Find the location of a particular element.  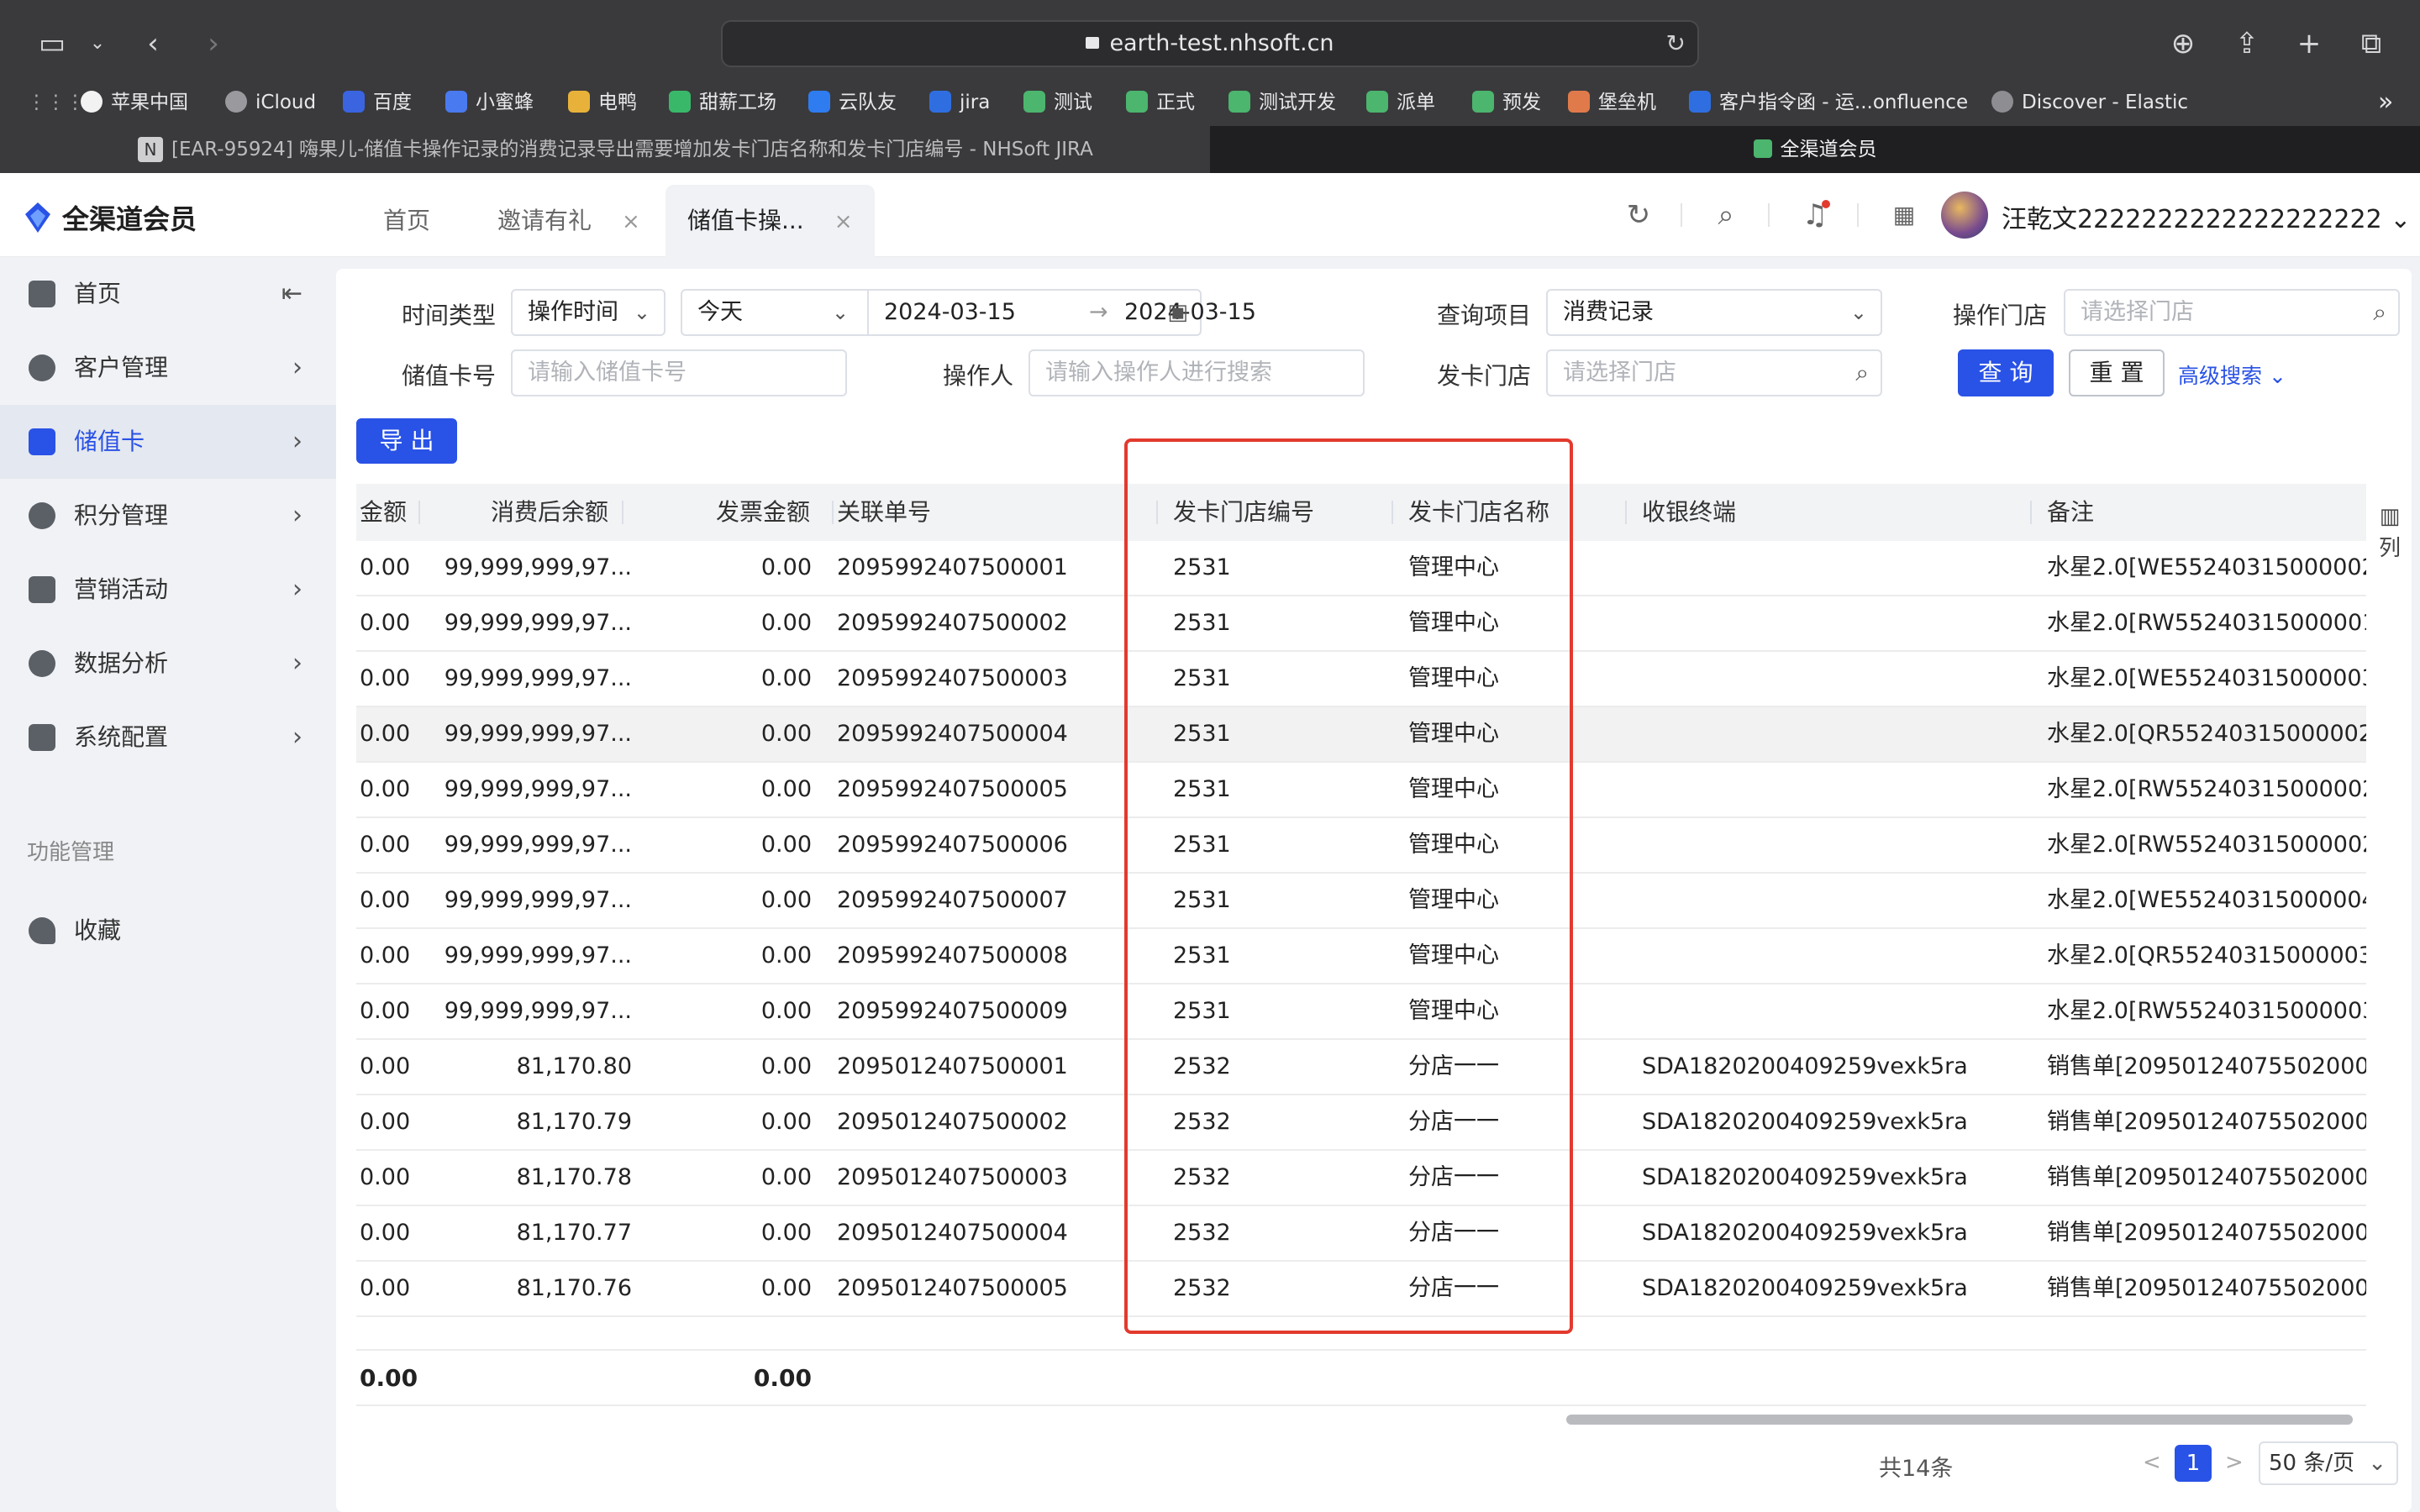

col-issue-store-name: 发卡门店名称 is located at coordinates (1478, 512).